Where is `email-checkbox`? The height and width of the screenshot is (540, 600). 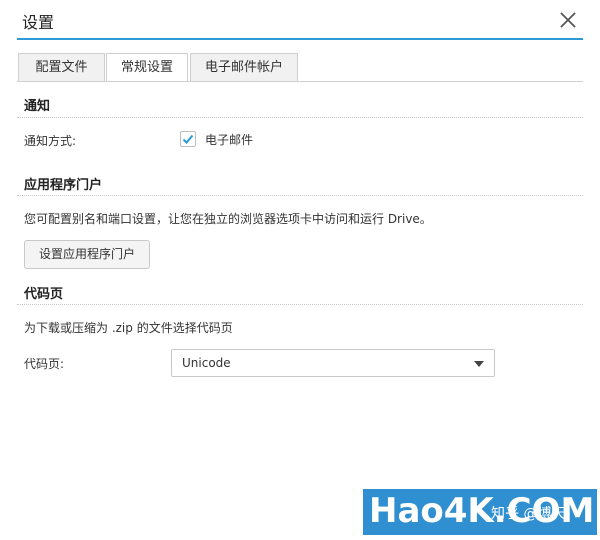
email-checkbox is located at coordinates (188, 139).